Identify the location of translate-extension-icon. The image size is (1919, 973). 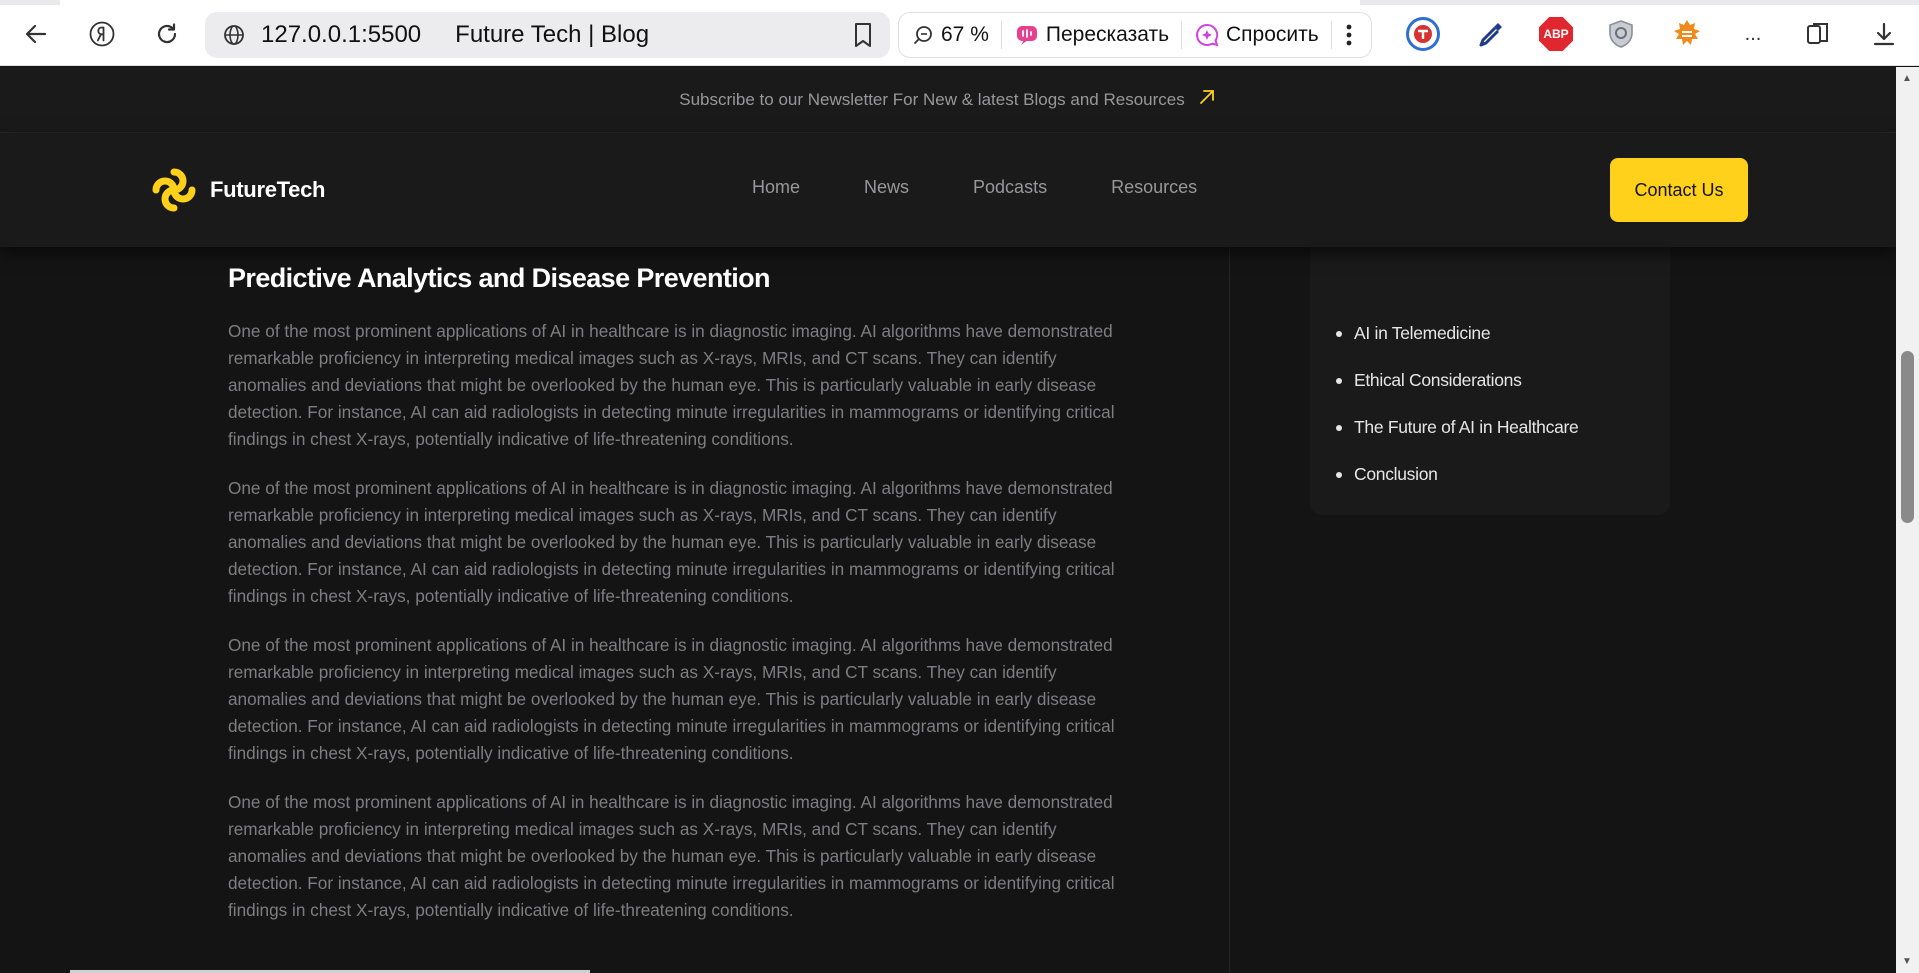
(1423, 34).